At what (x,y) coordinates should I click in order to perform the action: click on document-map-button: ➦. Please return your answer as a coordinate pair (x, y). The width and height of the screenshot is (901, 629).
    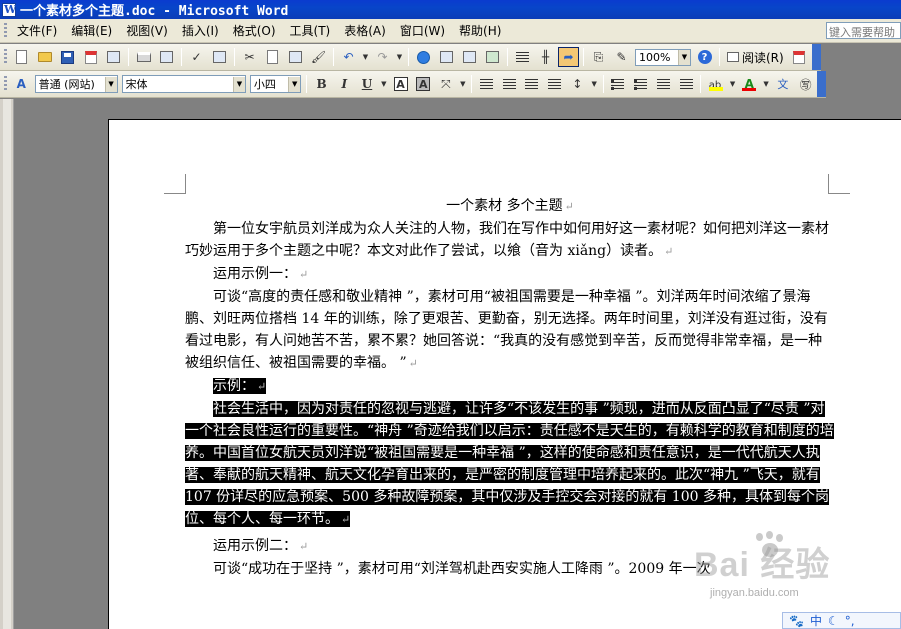
    Looking at the image, I should click on (568, 57).